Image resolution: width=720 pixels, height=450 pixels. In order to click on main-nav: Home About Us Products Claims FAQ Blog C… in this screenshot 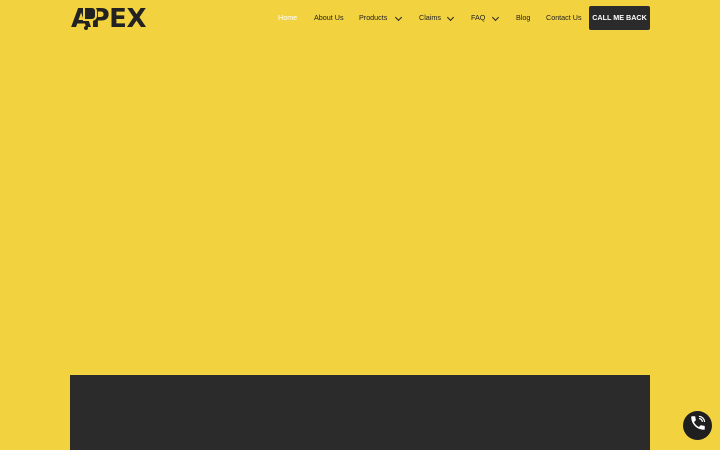, I will do `click(360, 18)`.